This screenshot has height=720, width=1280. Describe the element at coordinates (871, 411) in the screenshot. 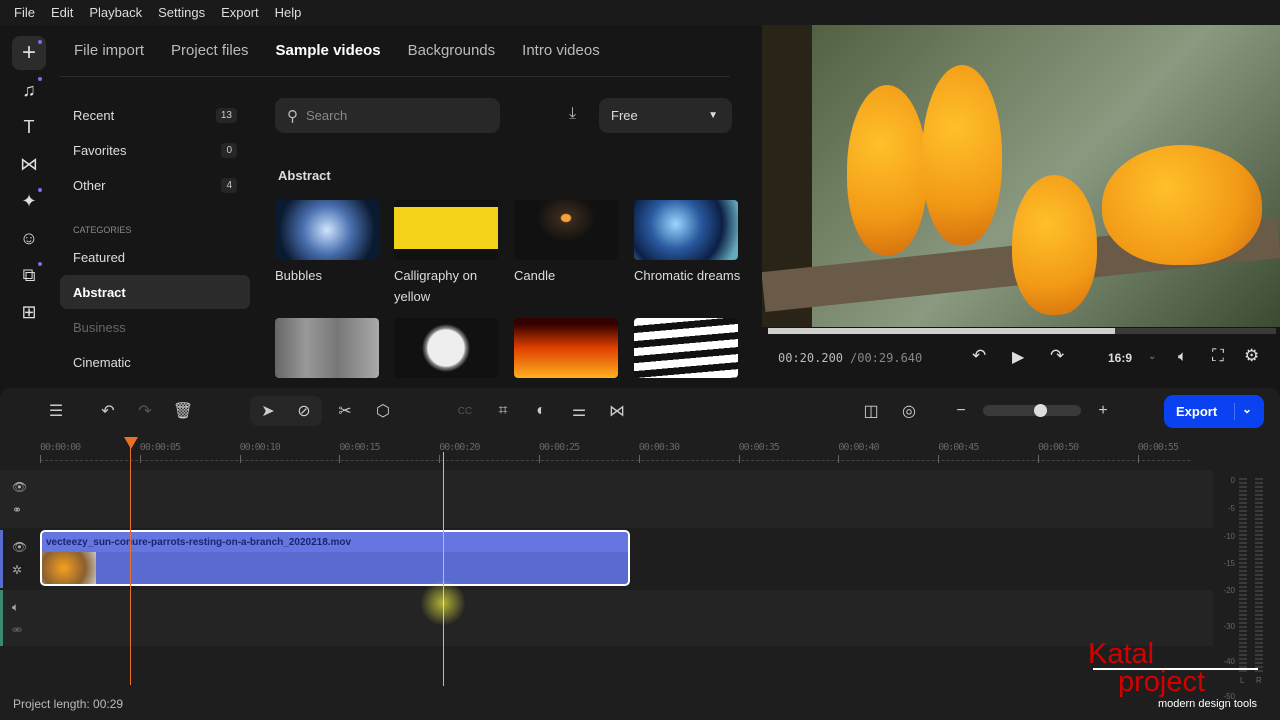

I see `audio-detach-icon: ◫` at that location.